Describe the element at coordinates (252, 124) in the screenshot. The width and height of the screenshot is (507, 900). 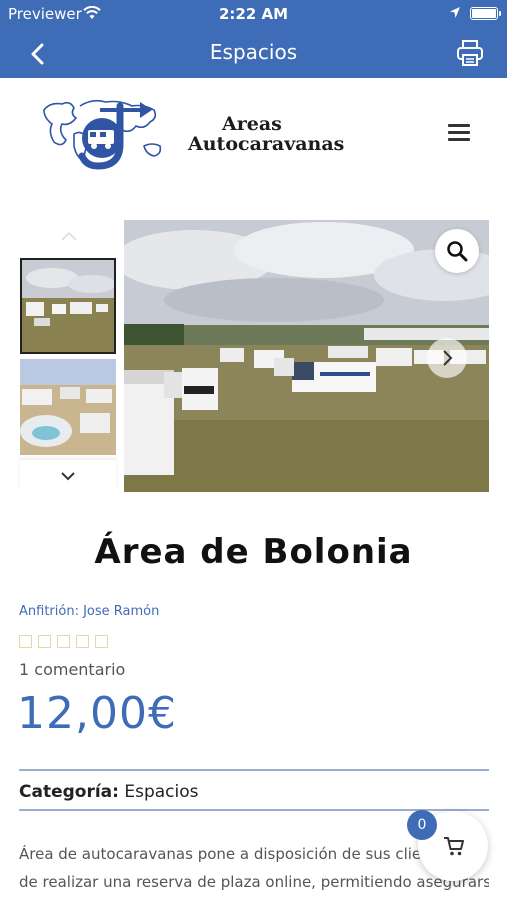
I see `logo-line-1: Areas` at that location.